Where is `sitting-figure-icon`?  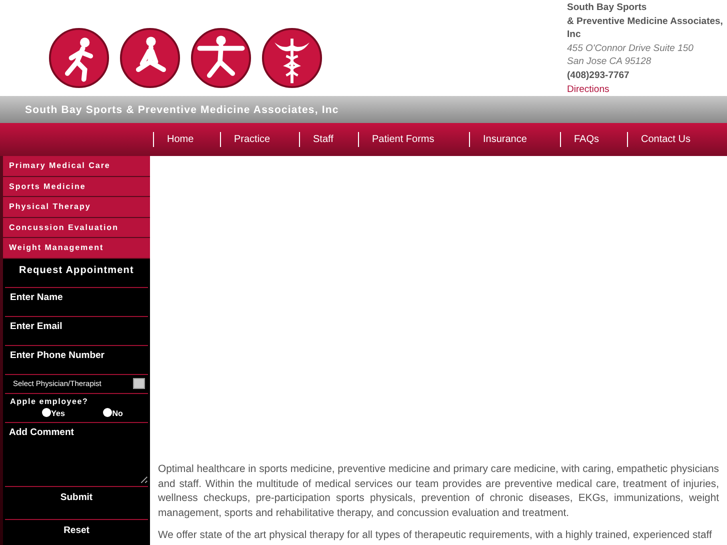
sitting-figure-icon is located at coordinates (150, 58).